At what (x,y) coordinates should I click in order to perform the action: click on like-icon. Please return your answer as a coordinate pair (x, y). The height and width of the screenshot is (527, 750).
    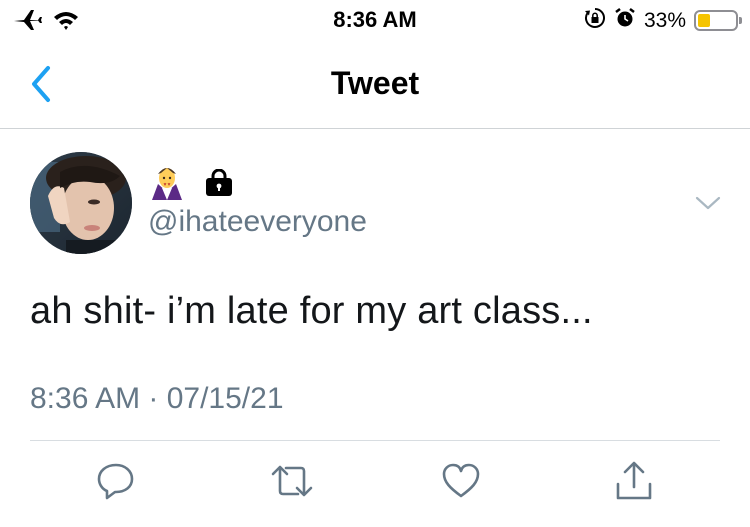
    Looking at the image, I should click on (461, 483).